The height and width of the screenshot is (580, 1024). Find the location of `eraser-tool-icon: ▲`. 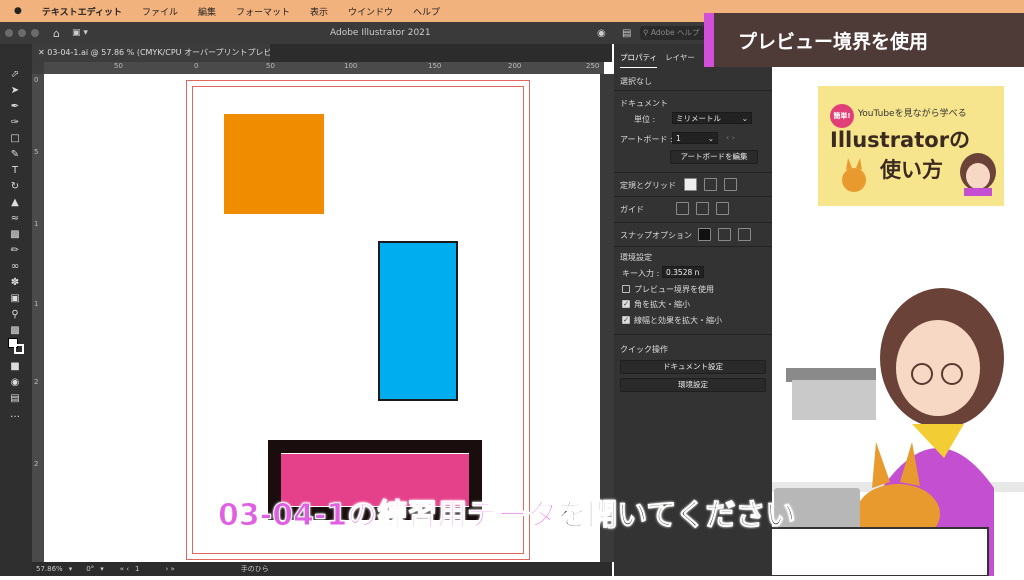

eraser-tool-icon: ▲ is located at coordinates (15, 203).